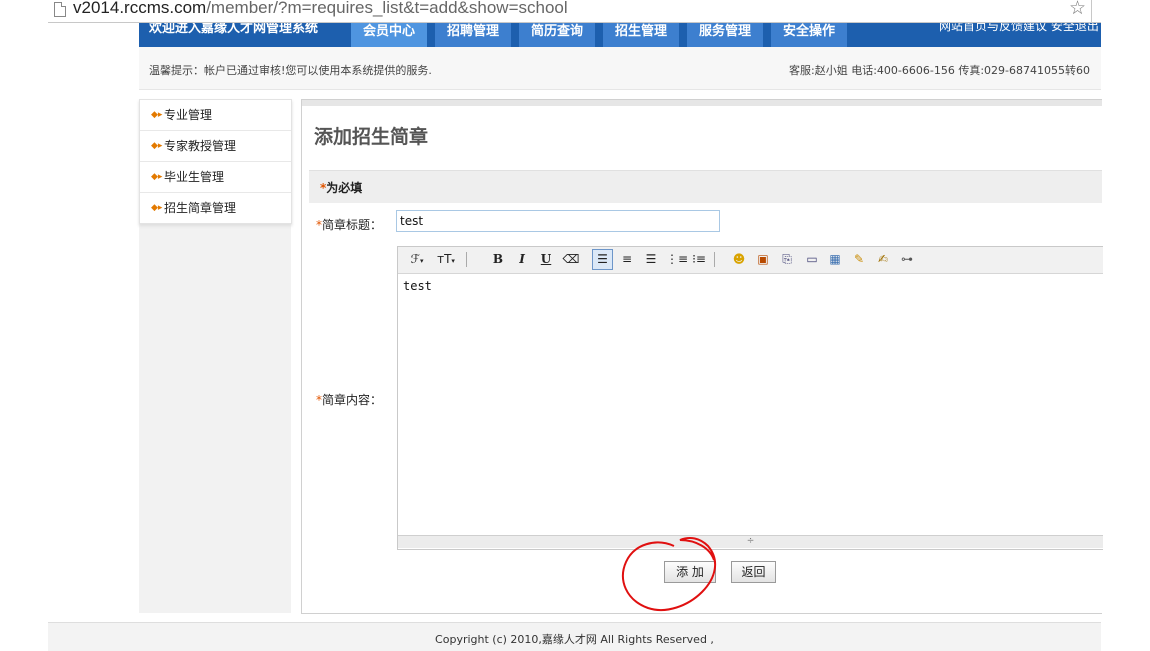  I want to click on sidebar-item-enrollment-brochures: ◆▸ 招生简章管理, so click(215, 208).